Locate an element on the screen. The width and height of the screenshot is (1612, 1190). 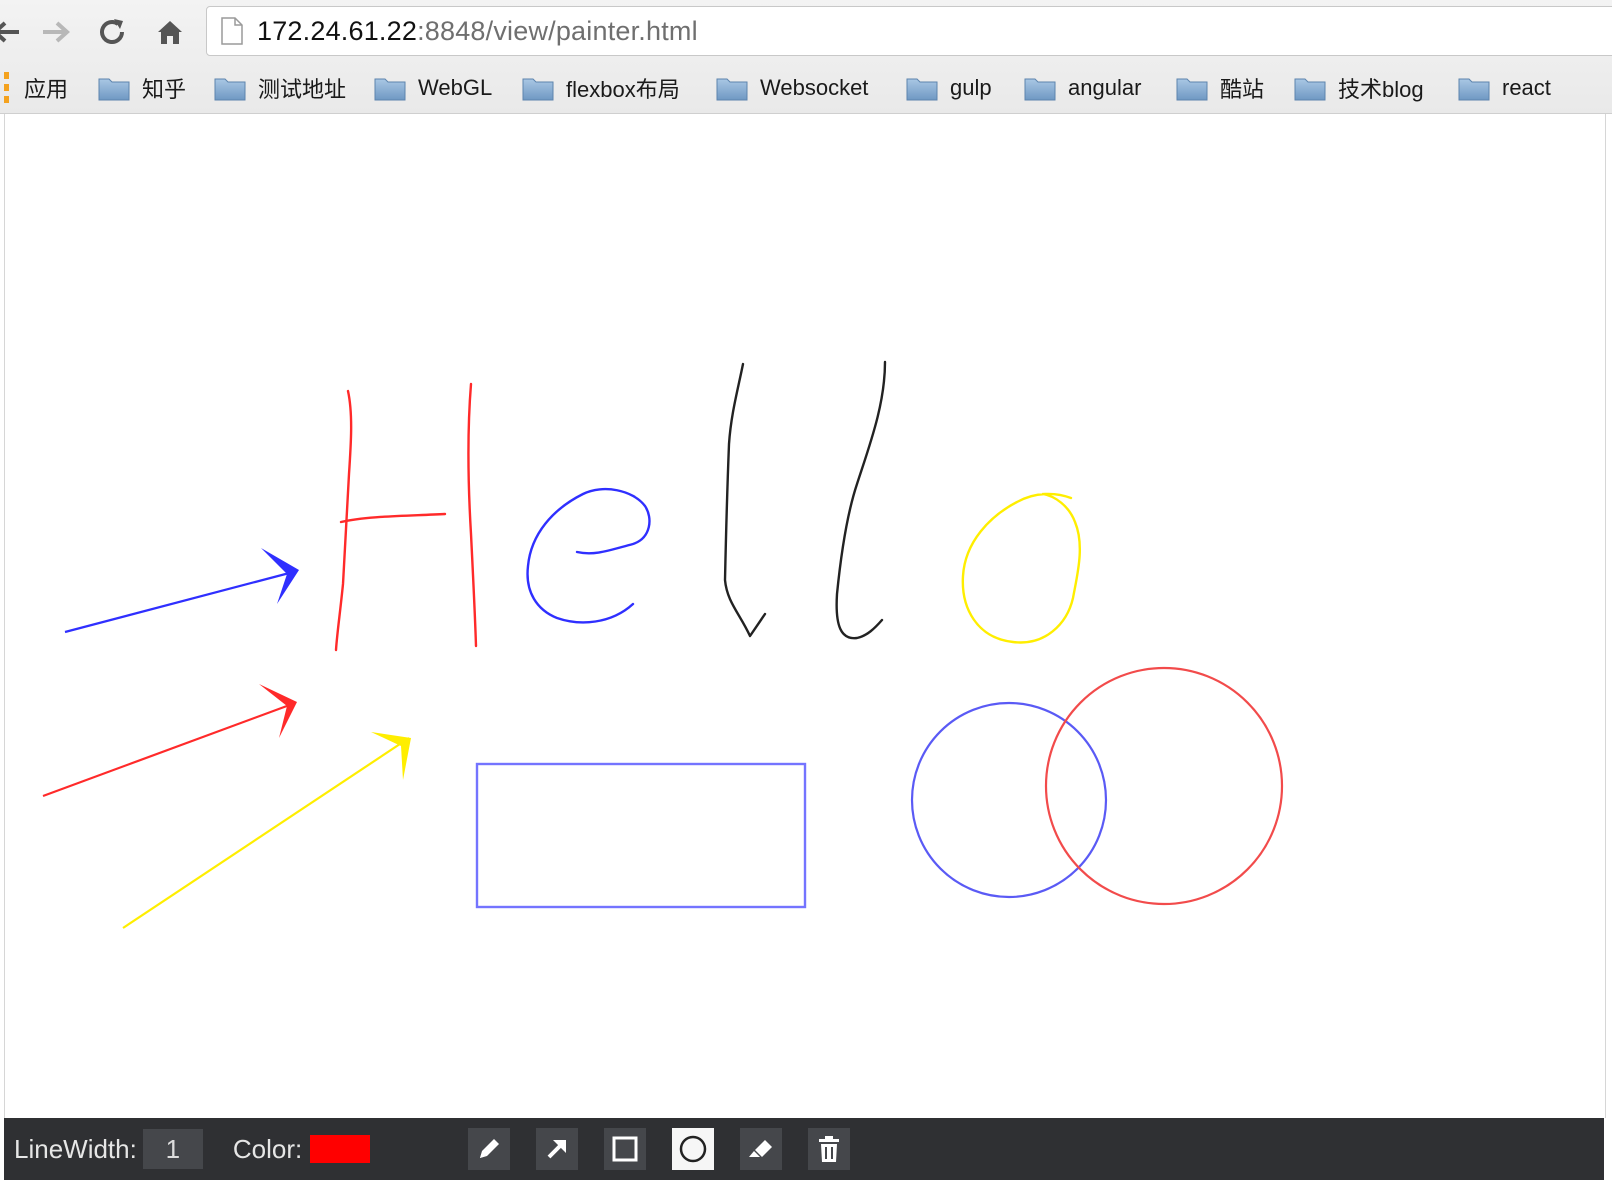
reload-button is located at coordinates (112, 32).